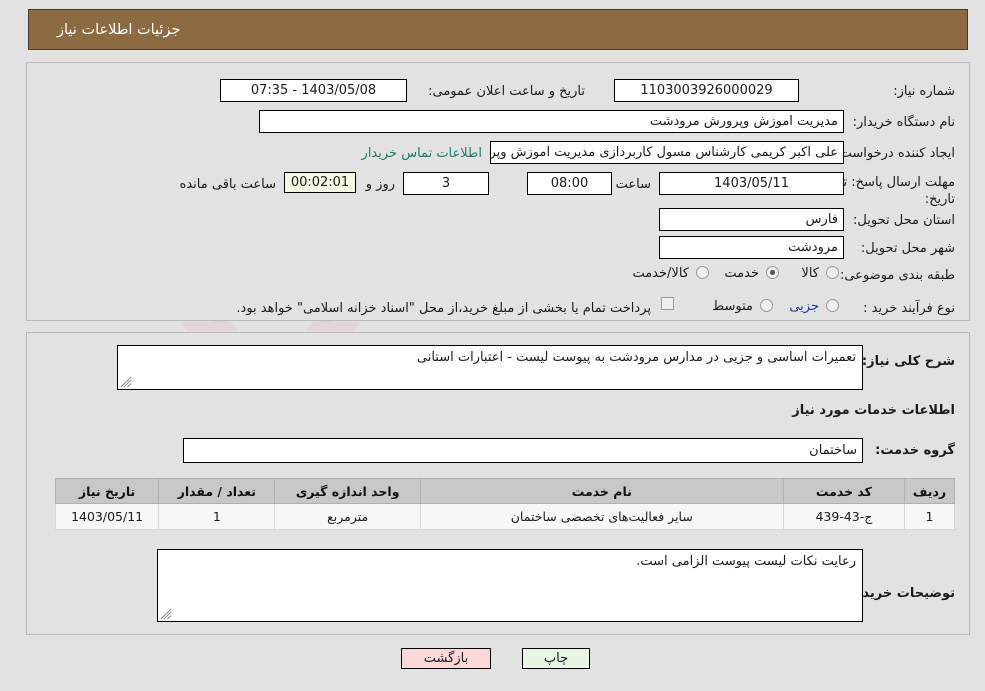 This screenshot has width=985, height=691. Describe the element at coordinates (873, 410) in the screenshot. I see `services-section-heading: اطلاعات خدمات مورد نیاز` at that location.